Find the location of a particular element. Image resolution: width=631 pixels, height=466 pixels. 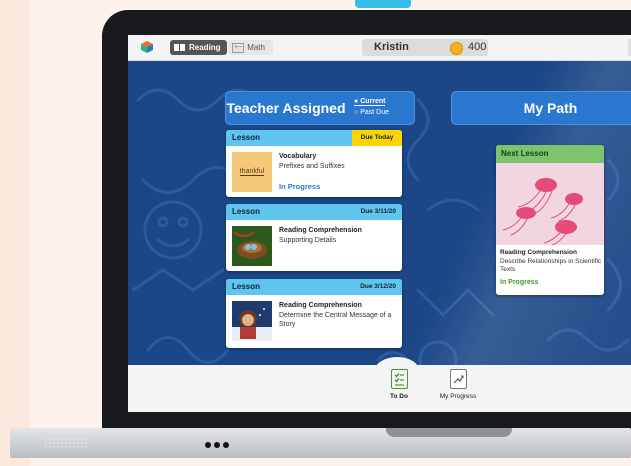

progress-chart-icon is located at coordinates (458, 379).